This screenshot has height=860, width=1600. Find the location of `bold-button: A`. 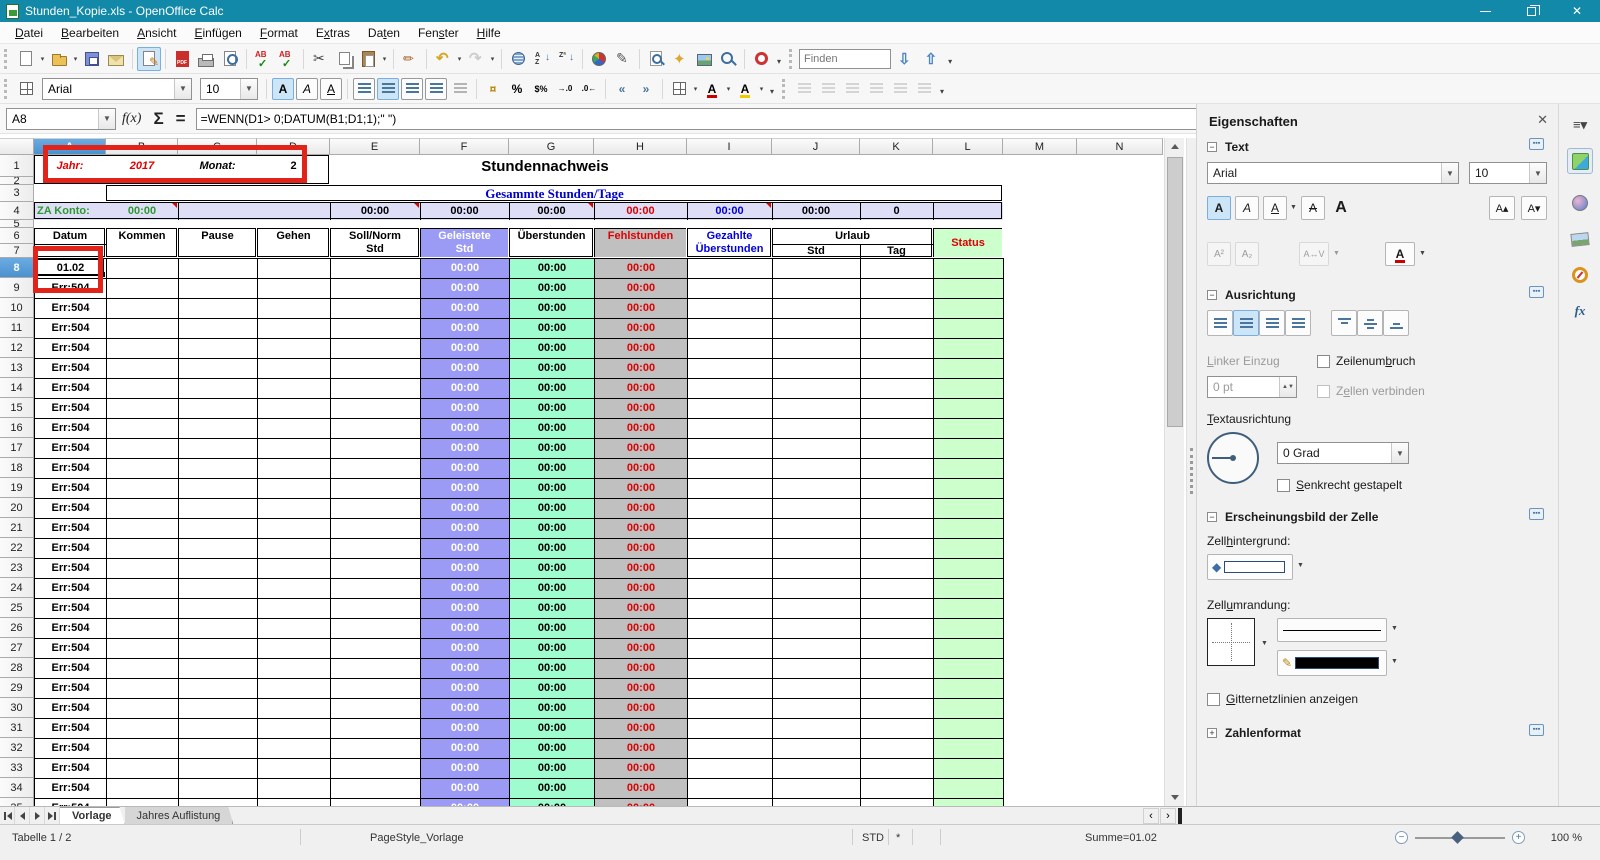

bold-button: A is located at coordinates (1219, 208).